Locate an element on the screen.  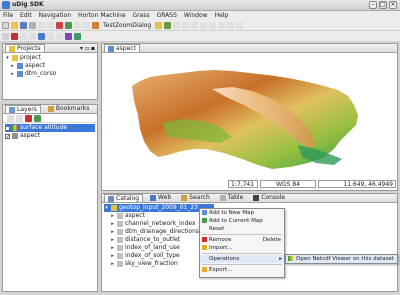
layer-item: ✓ surface altitude is located at coordinates (50, 128).